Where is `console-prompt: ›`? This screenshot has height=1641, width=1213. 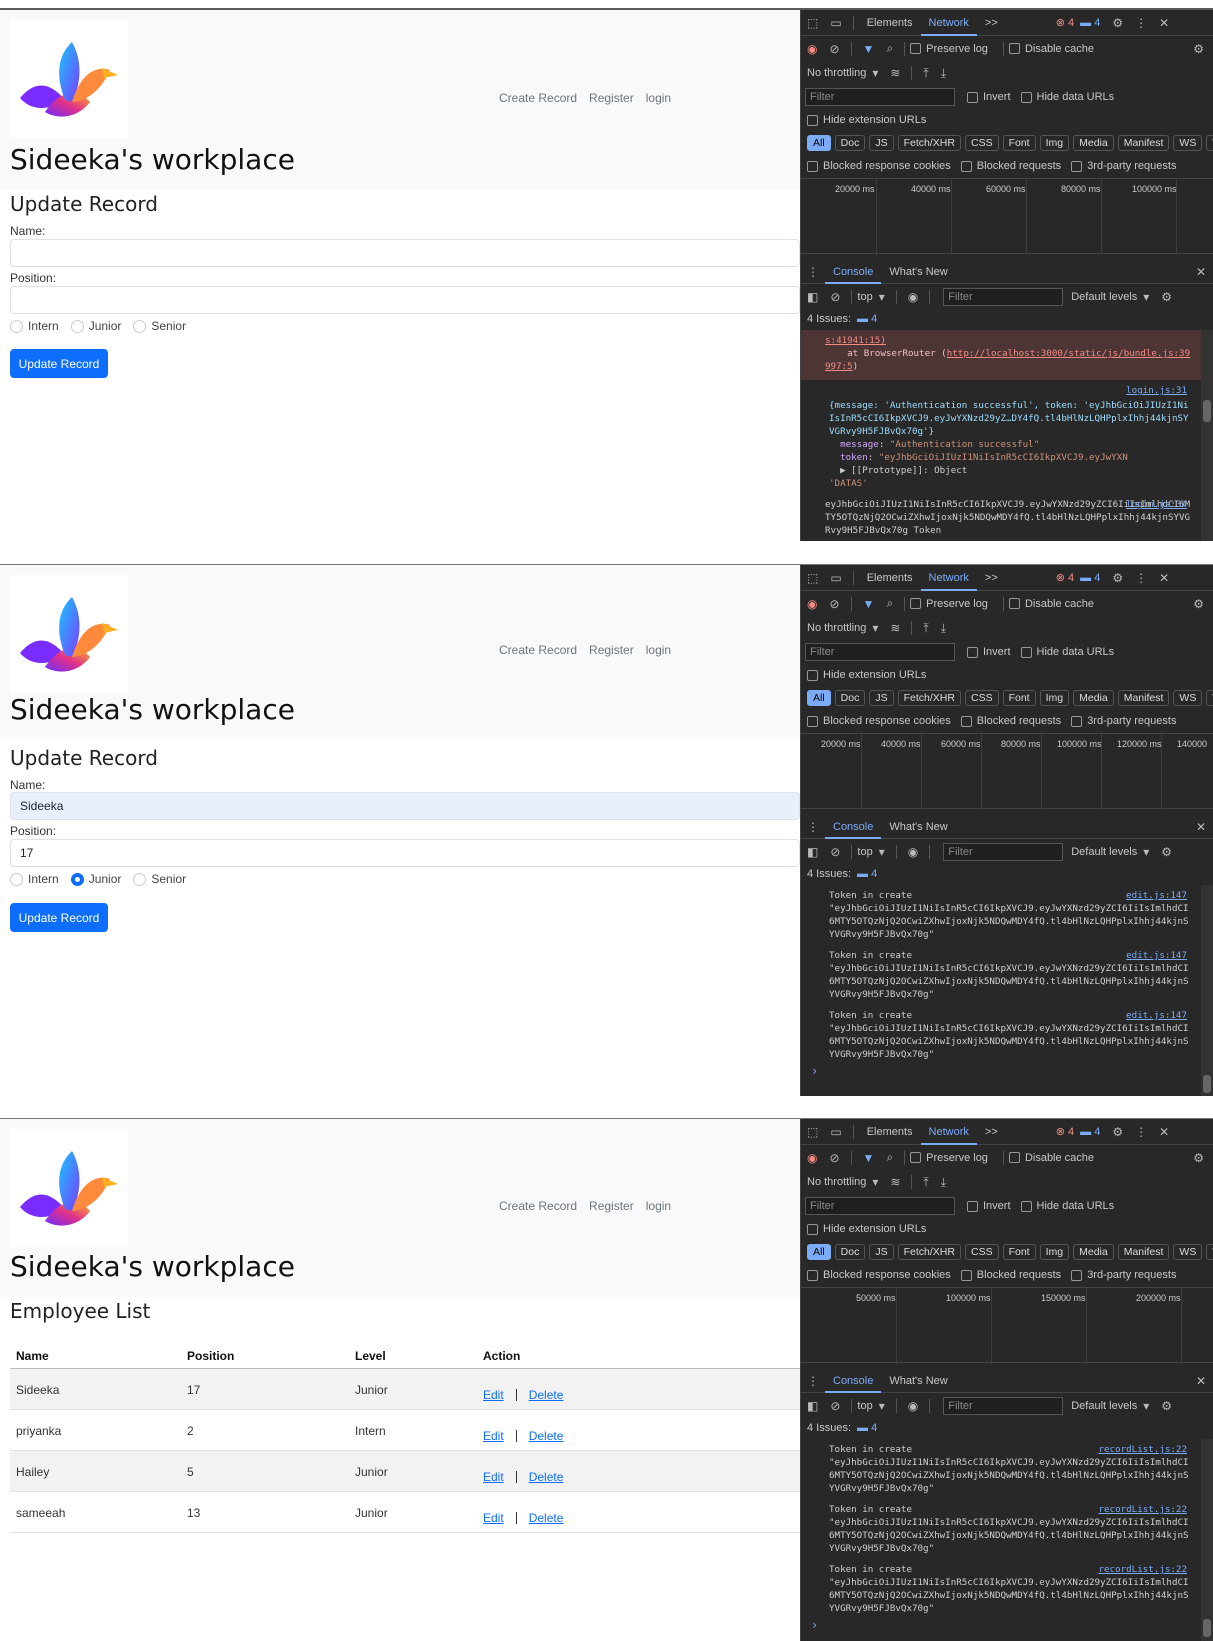
console-prompt: › is located at coordinates (1001, 1625).